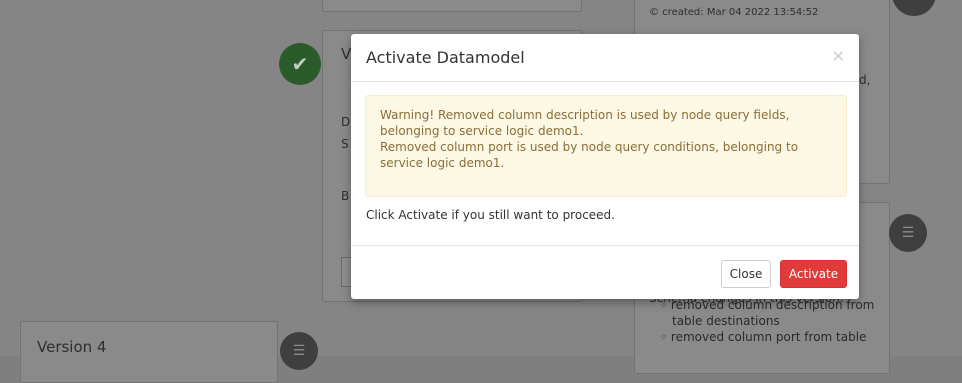 This screenshot has height=383, width=962. What do you see at coordinates (345, 144) in the screenshot?
I see `card-line-fragment: S` at bounding box center [345, 144].